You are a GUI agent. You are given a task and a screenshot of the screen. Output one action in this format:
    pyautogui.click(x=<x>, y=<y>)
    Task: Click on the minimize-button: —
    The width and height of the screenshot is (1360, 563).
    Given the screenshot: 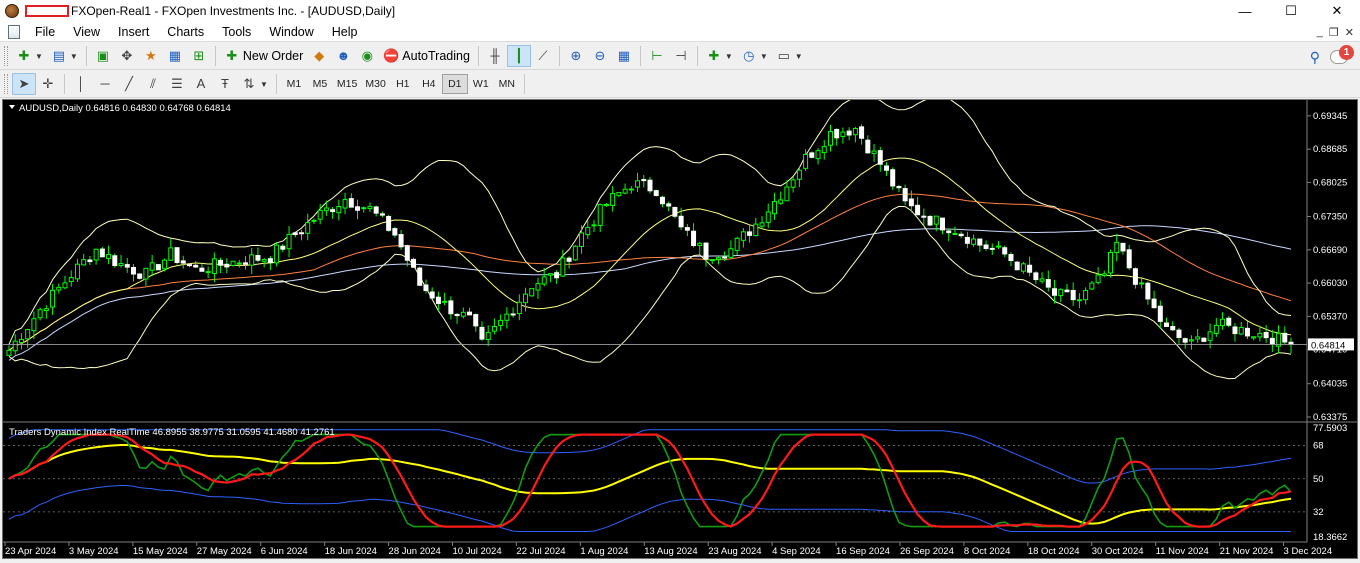 What is the action you would take?
    pyautogui.click(x=1245, y=11)
    